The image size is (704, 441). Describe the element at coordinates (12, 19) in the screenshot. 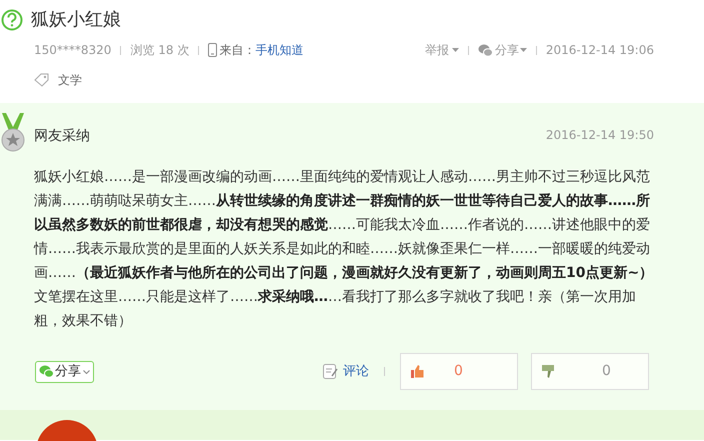

I see `question-icon` at that location.